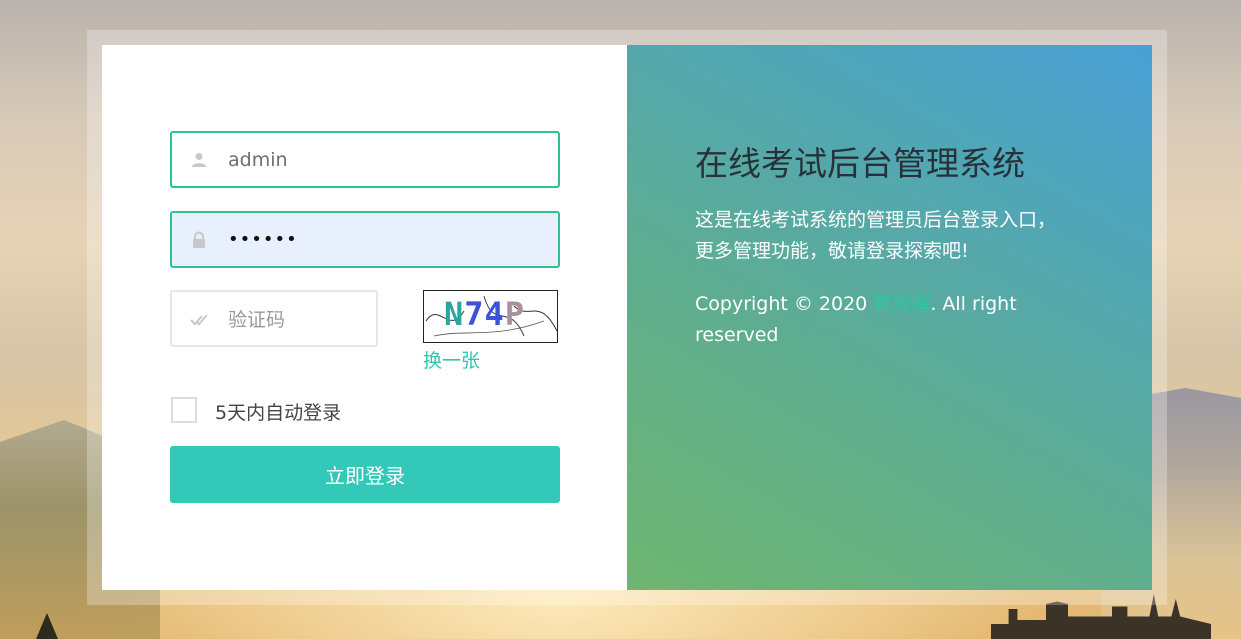 Image resolution: width=1241 pixels, height=639 pixels. I want to click on remember-me-checkbox, so click(184, 410).